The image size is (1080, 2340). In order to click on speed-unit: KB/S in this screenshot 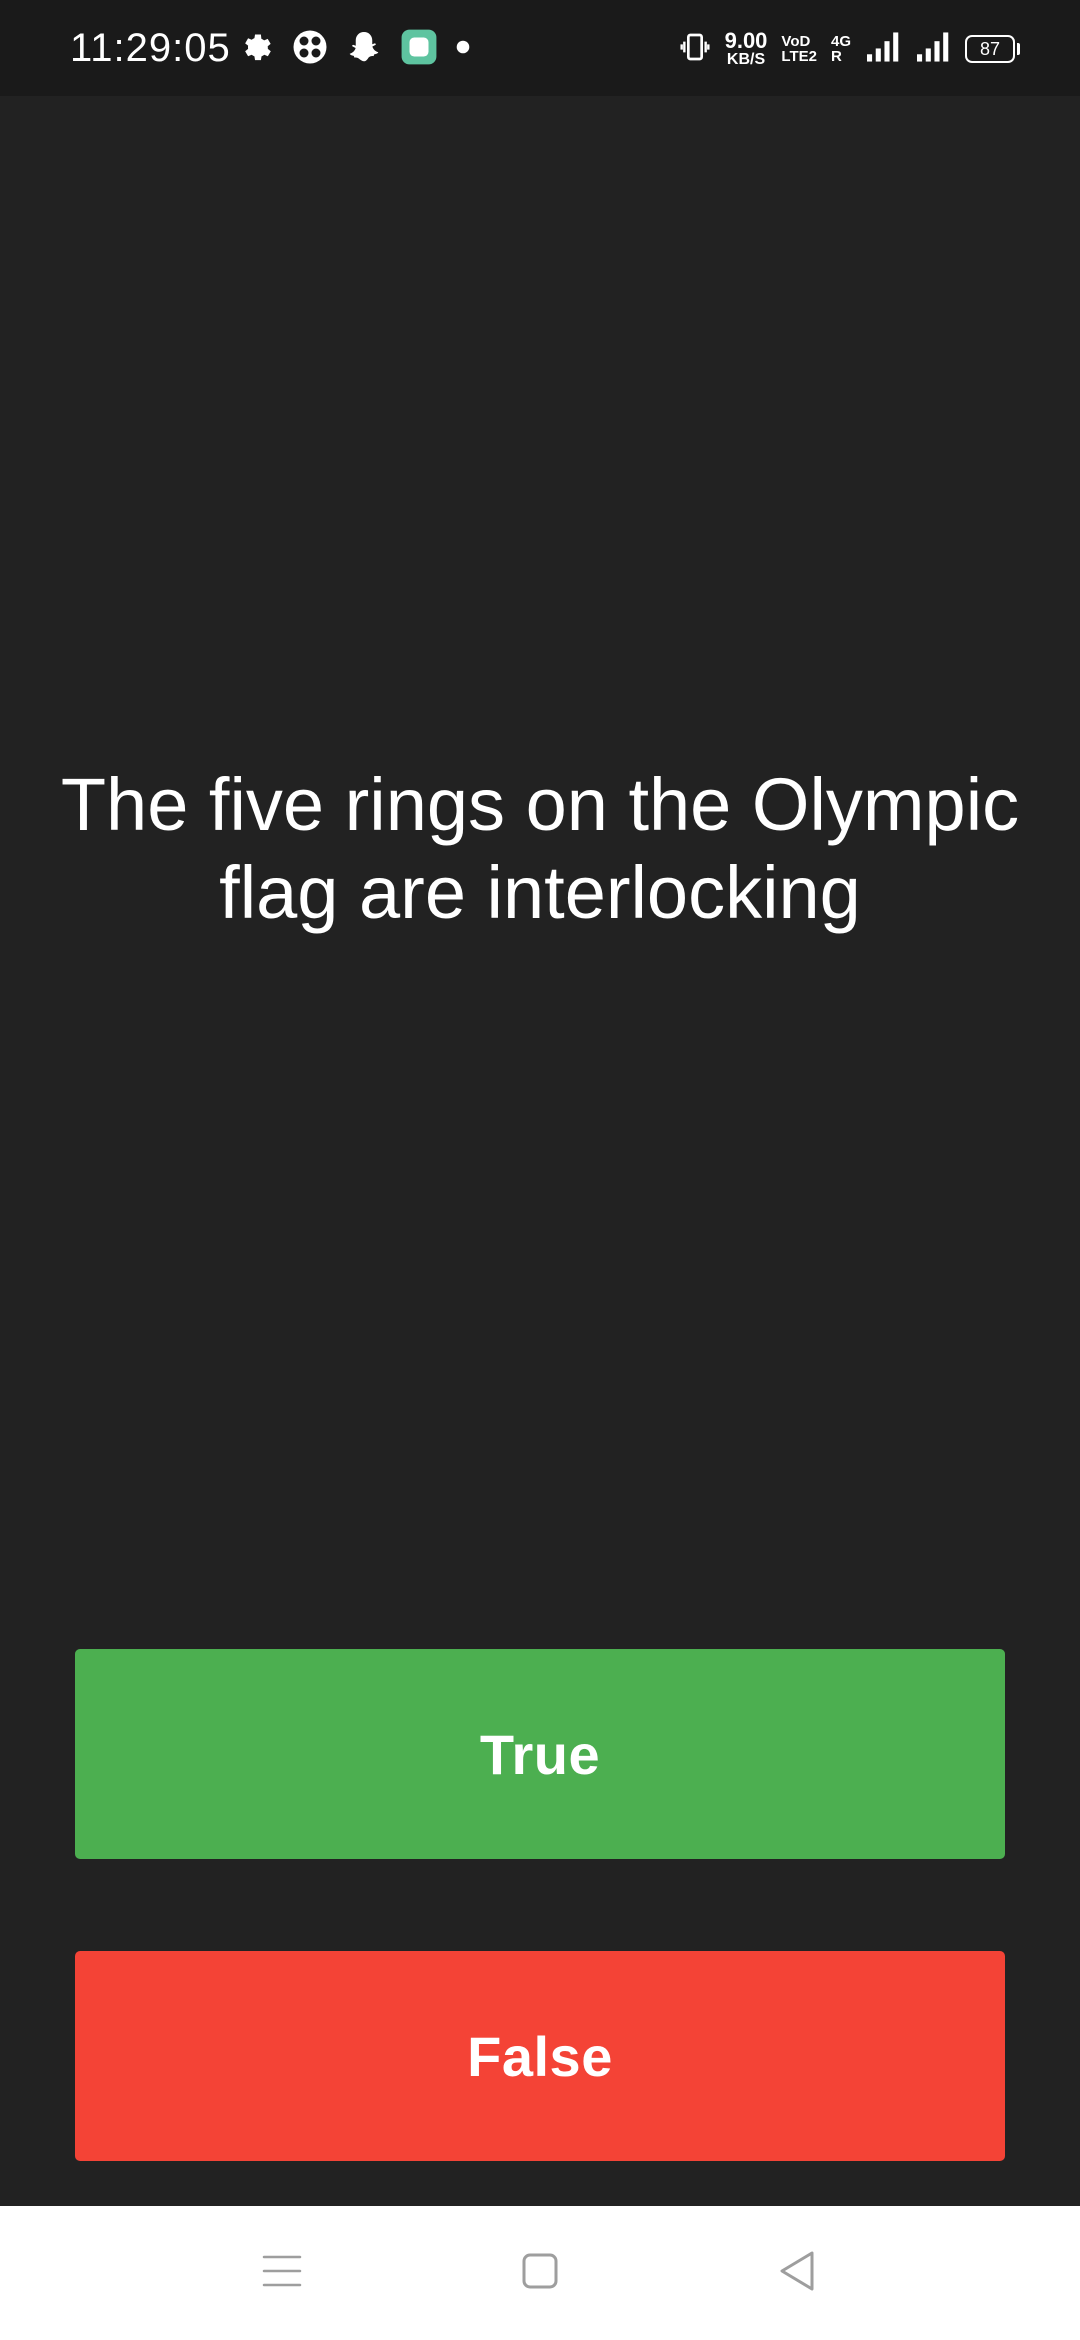, I will do `click(746, 59)`.